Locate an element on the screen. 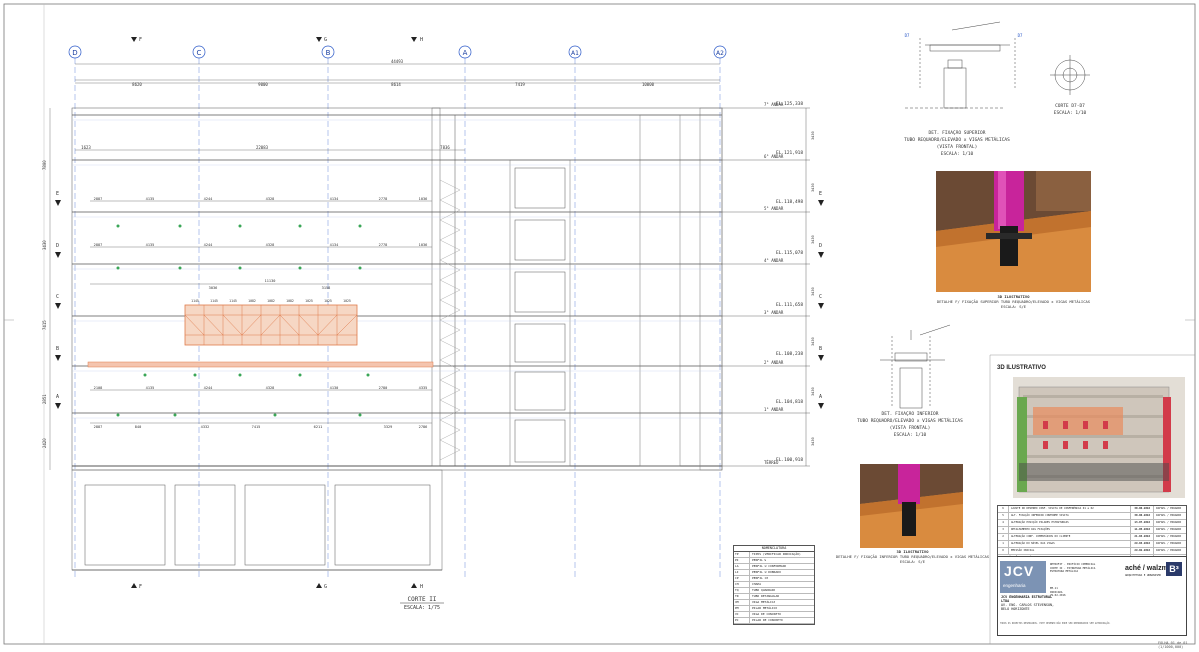 The width and height of the screenshot is (1199, 652). legend-desc: TUBO QUADRADO is located at coordinates (764, 590).